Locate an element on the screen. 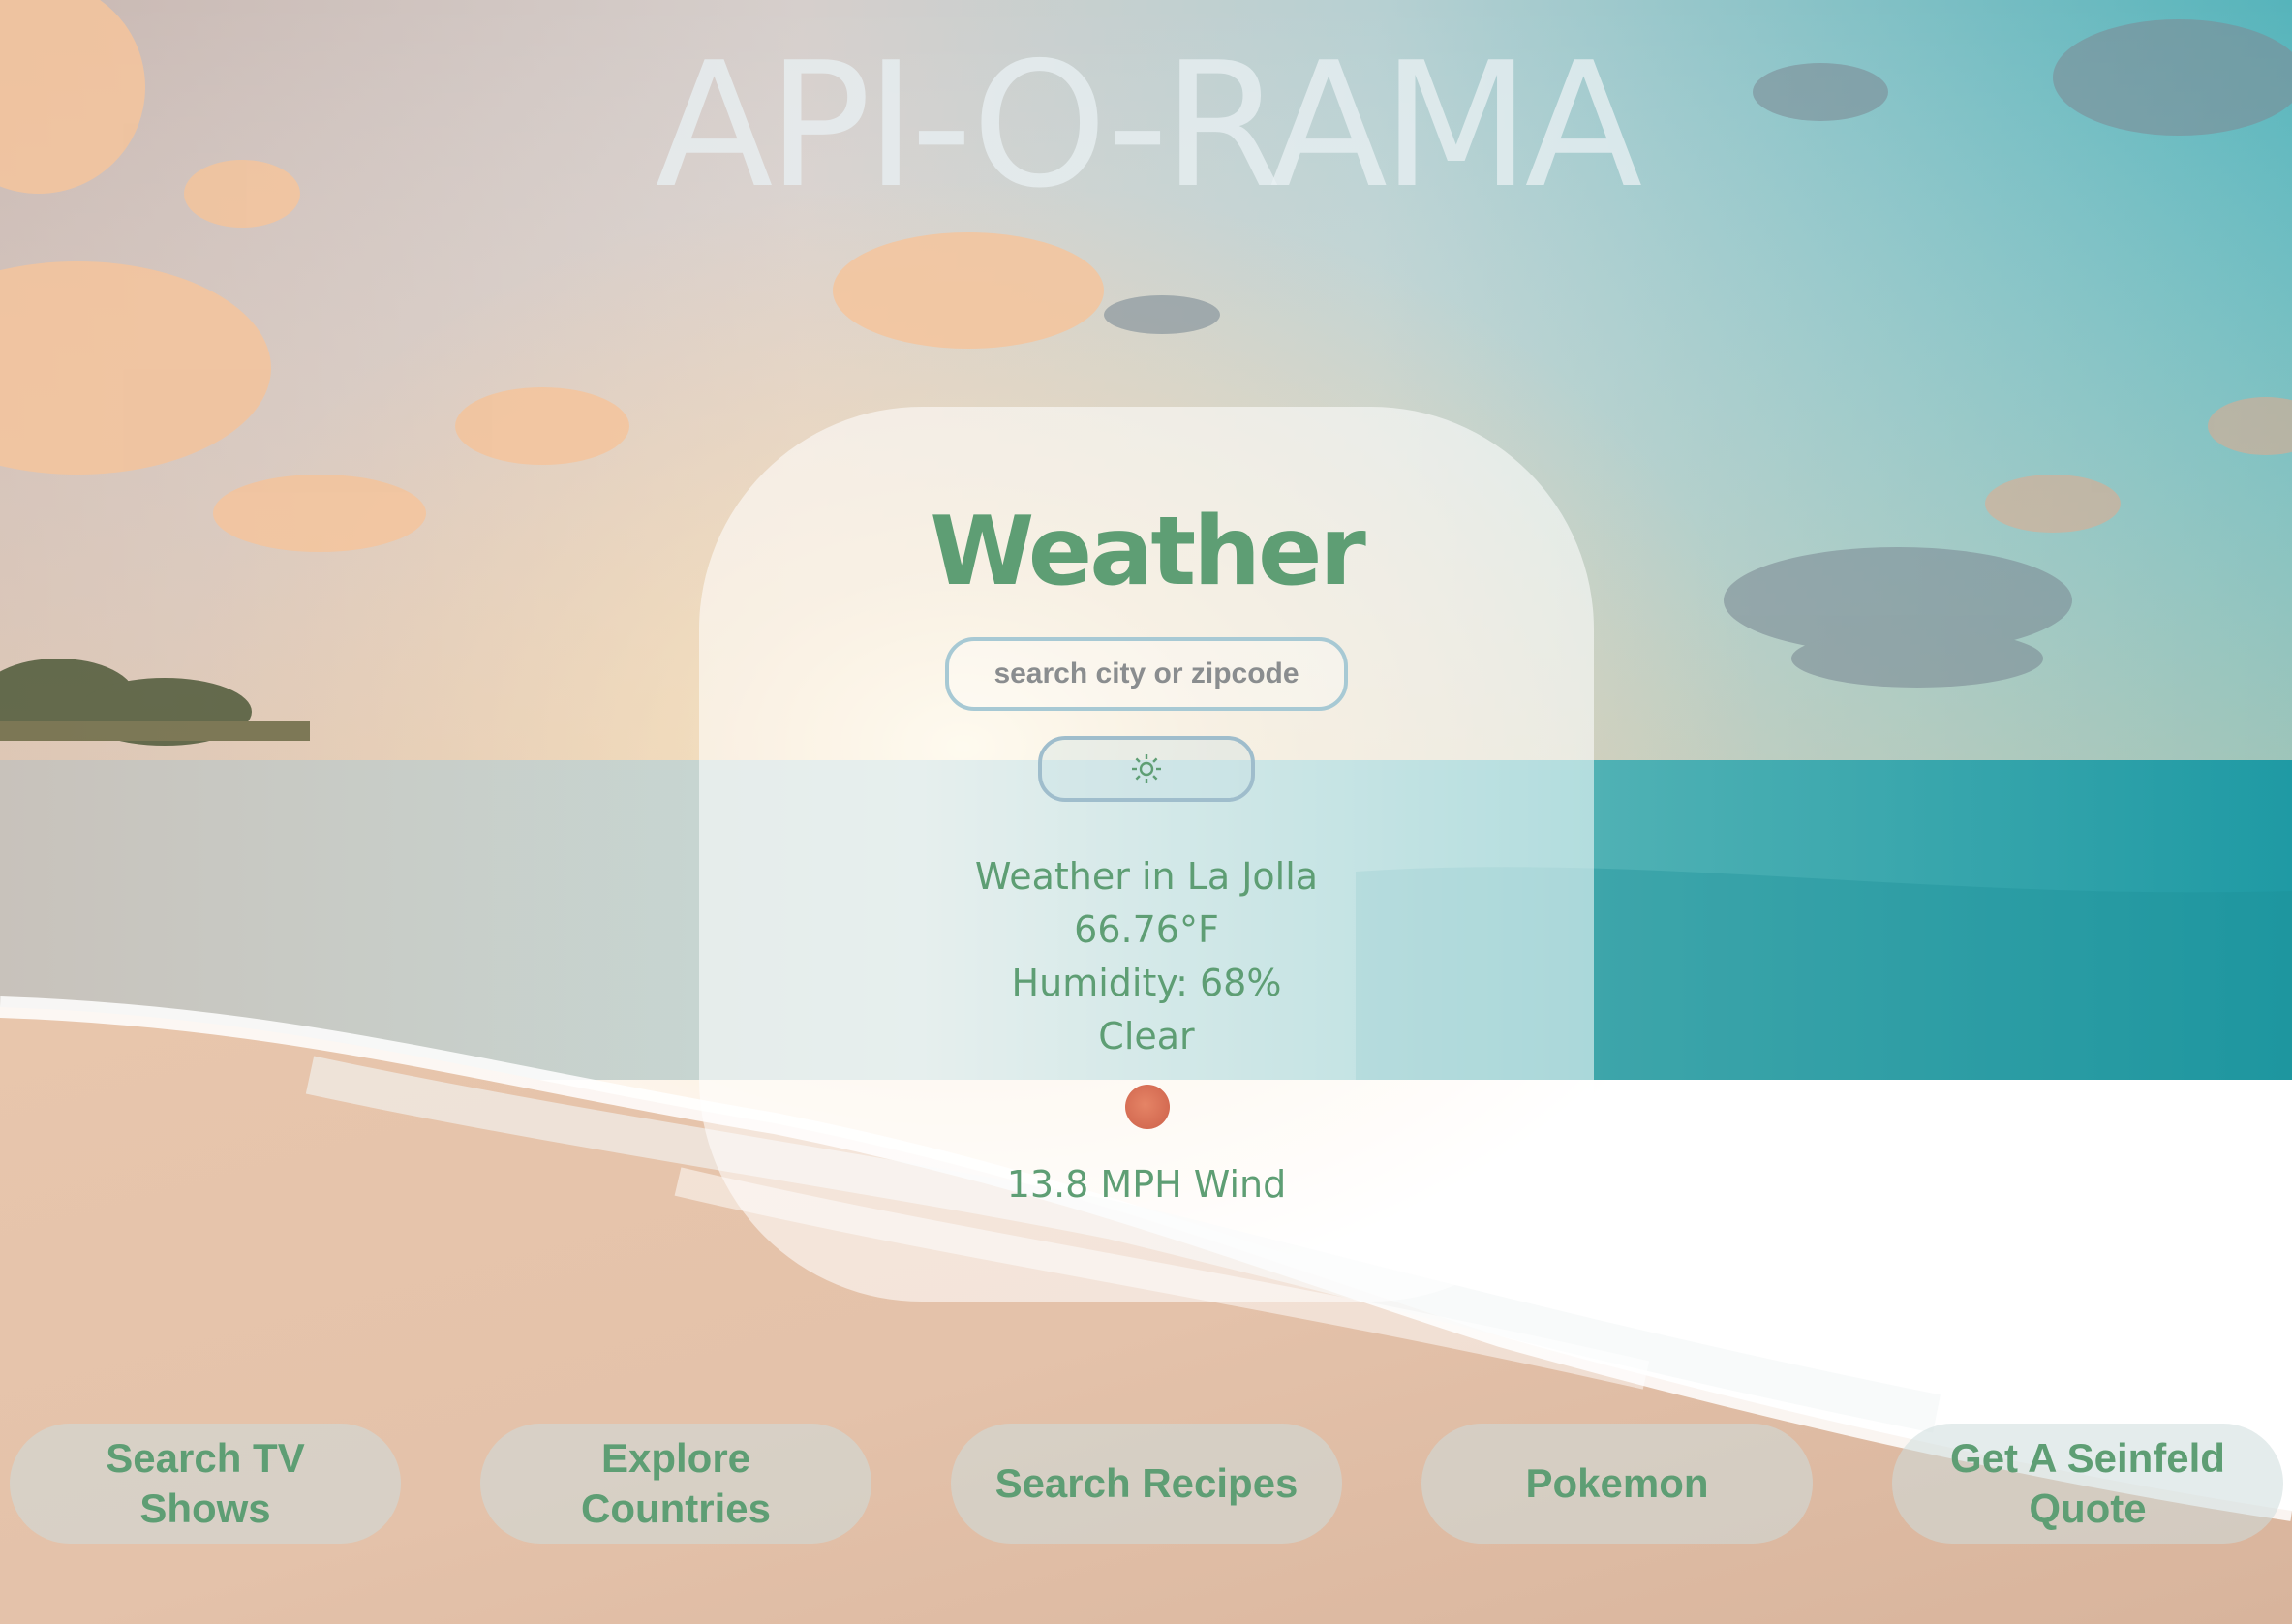 This screenshot has width=2292, height=1624. nav-pokemon-button: Pokemon is located at coordinates (1617, 1484).